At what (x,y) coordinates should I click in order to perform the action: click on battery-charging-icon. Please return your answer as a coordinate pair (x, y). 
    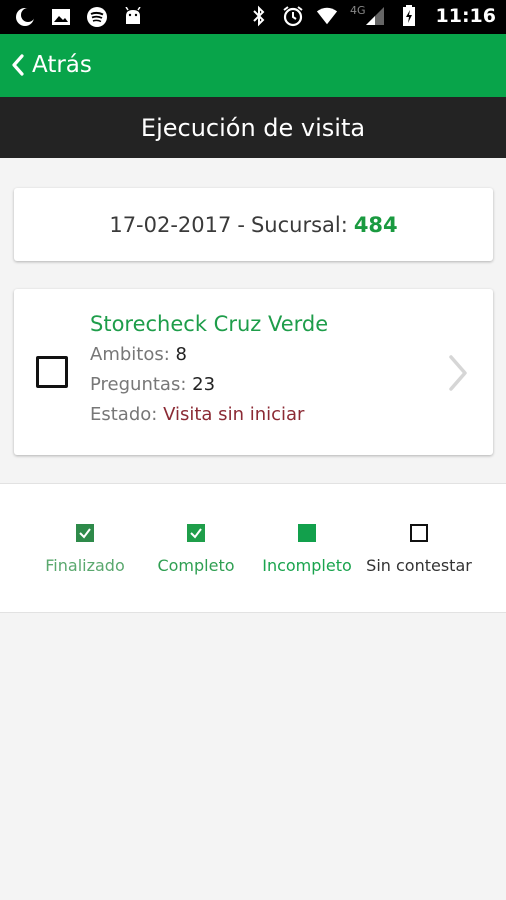
    Looking at the image, I should click on (409, 16).